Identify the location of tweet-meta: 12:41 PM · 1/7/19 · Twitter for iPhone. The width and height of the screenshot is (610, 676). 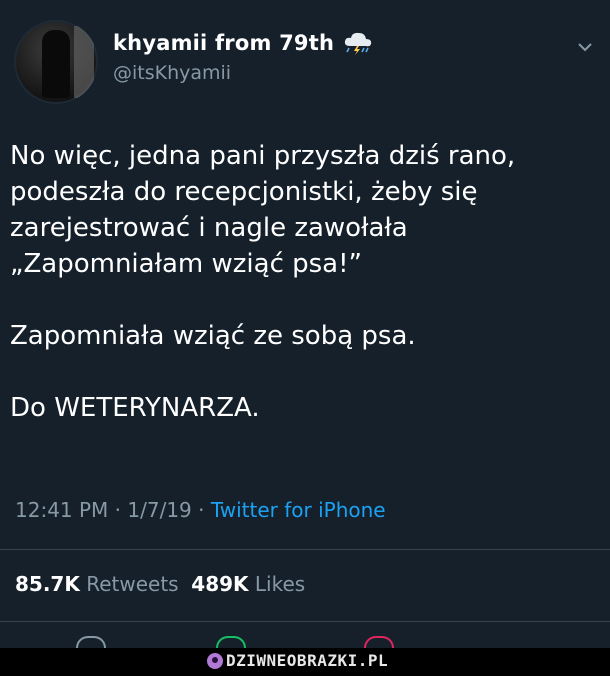
(200, 510).